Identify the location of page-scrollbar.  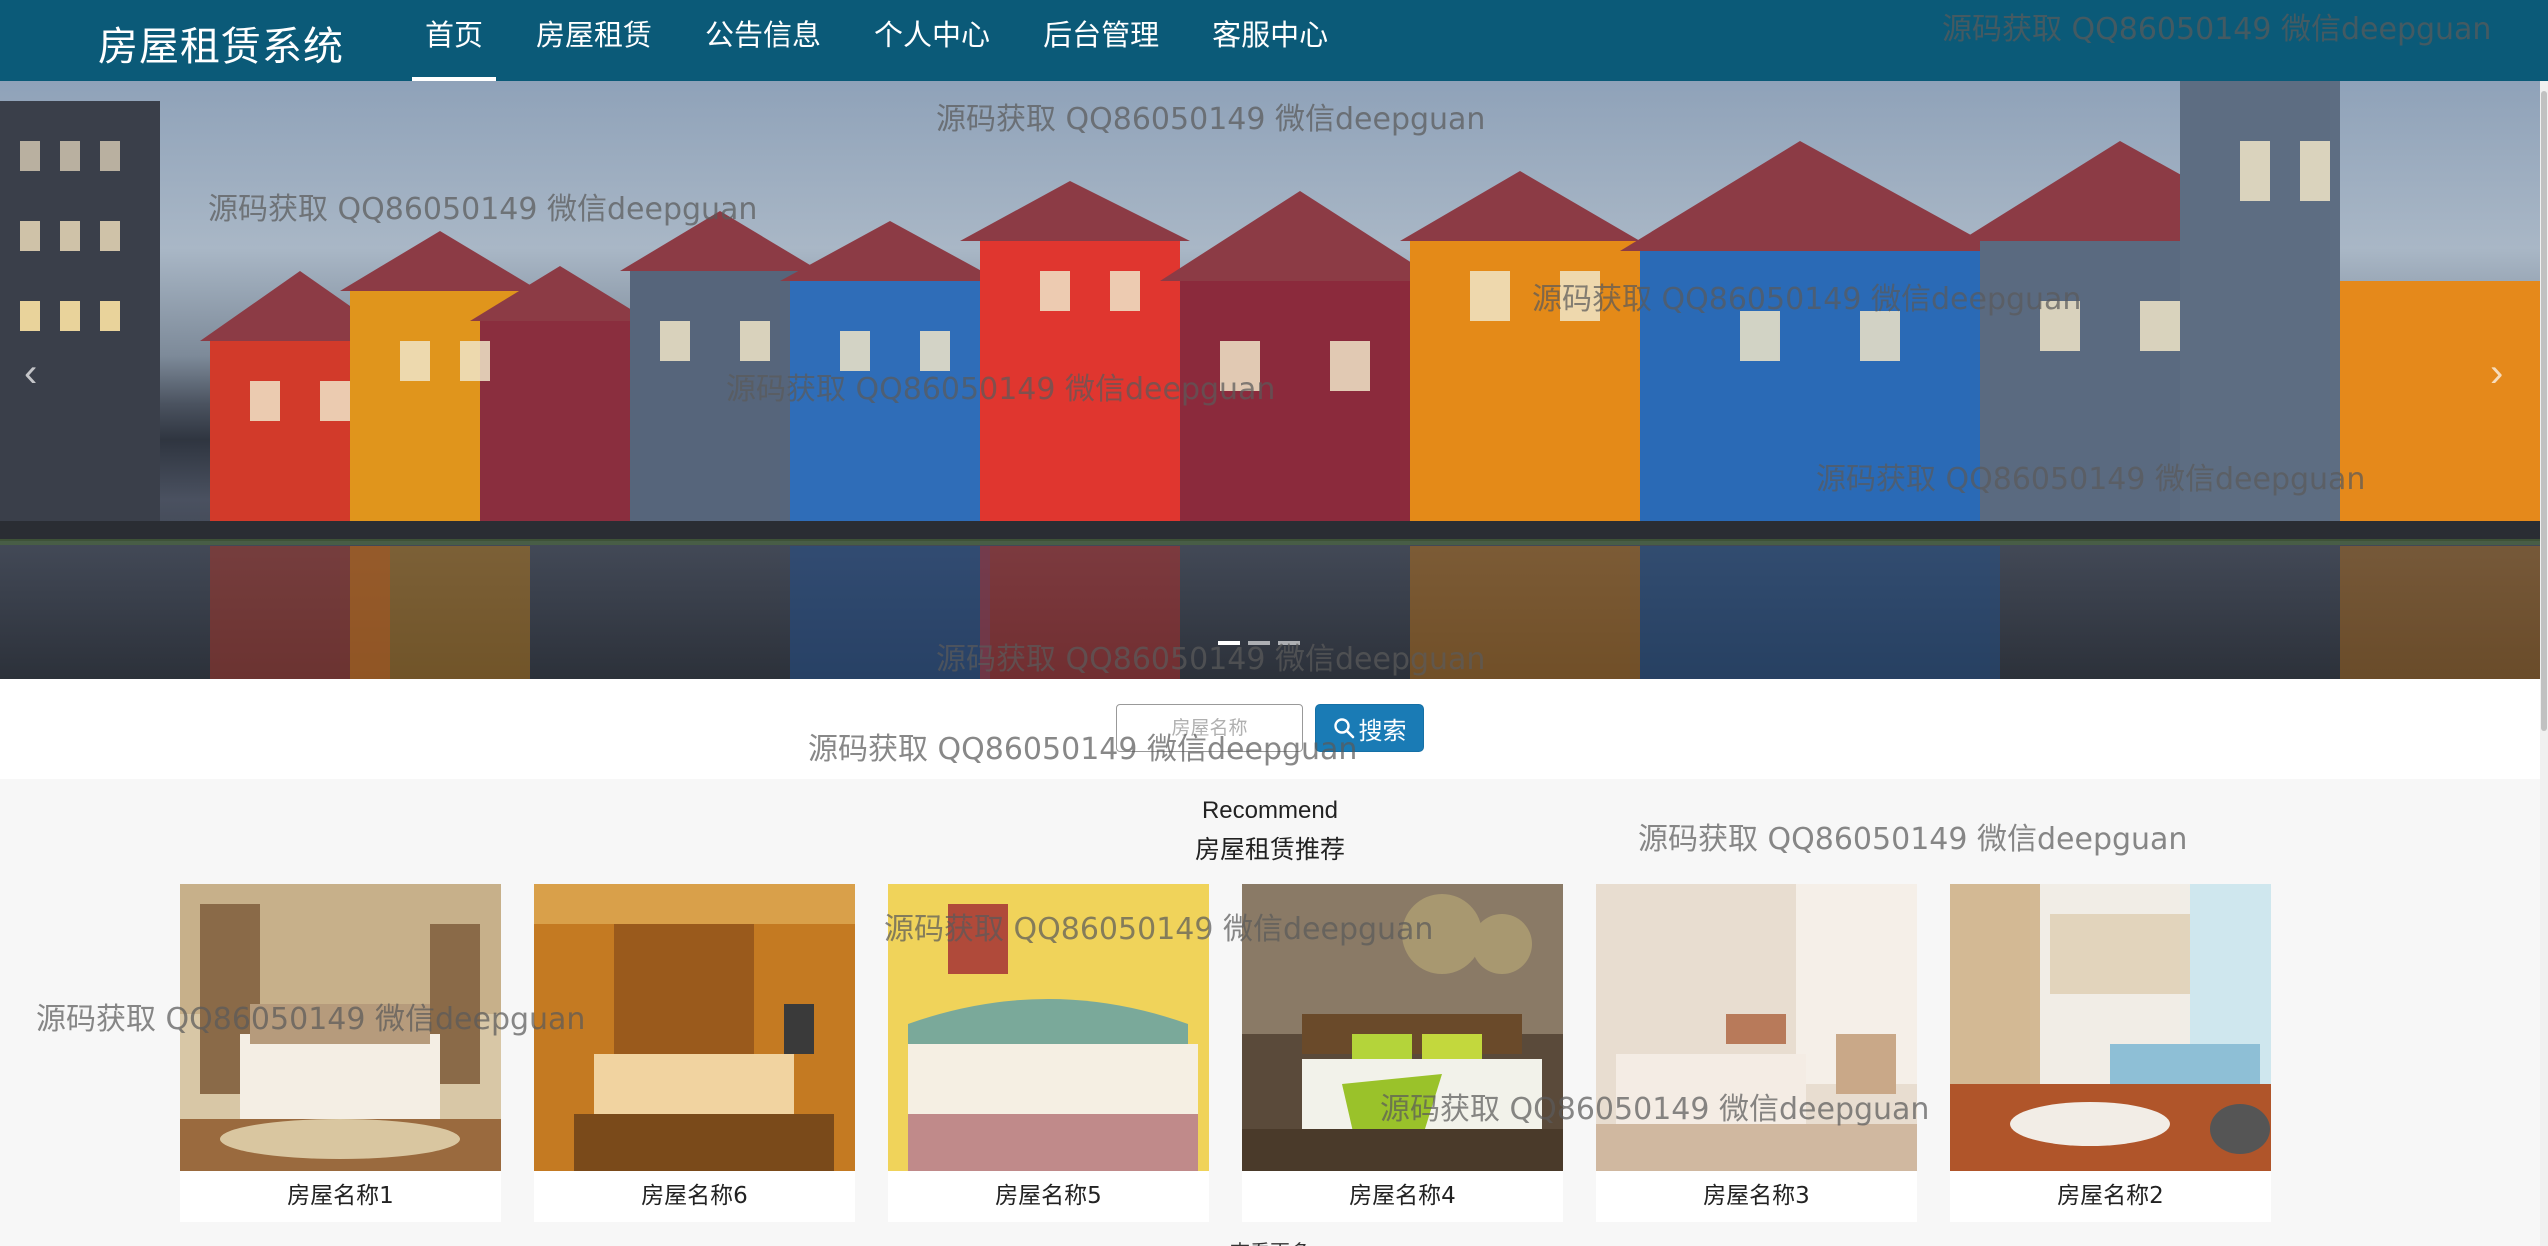
(2544, 663).